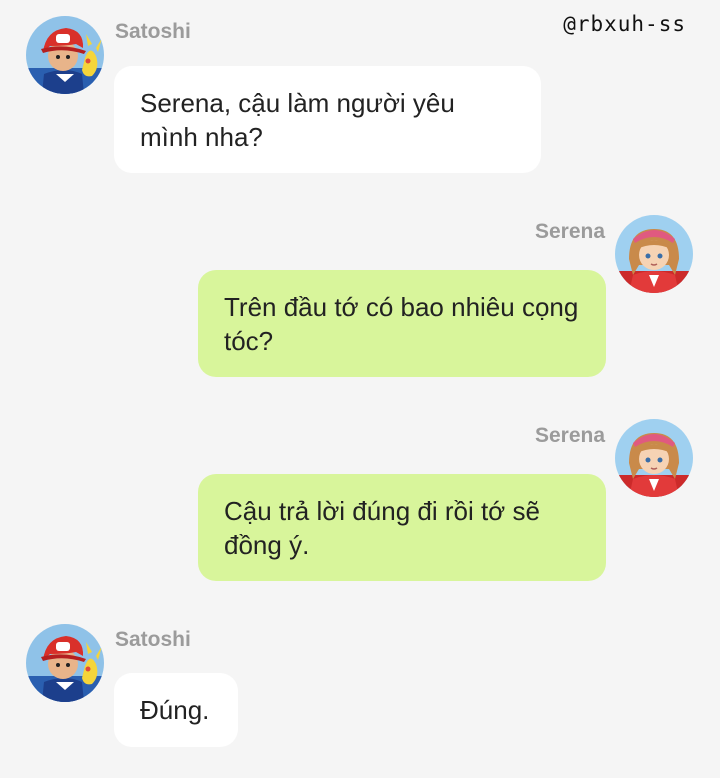 Image resolution: width=720 pixels, height=778 pixels. What do you see at coordinates (624, 24) in the screenshot?
I see `watermark: @rbxuh-ss` at bounding box center [624, 24].